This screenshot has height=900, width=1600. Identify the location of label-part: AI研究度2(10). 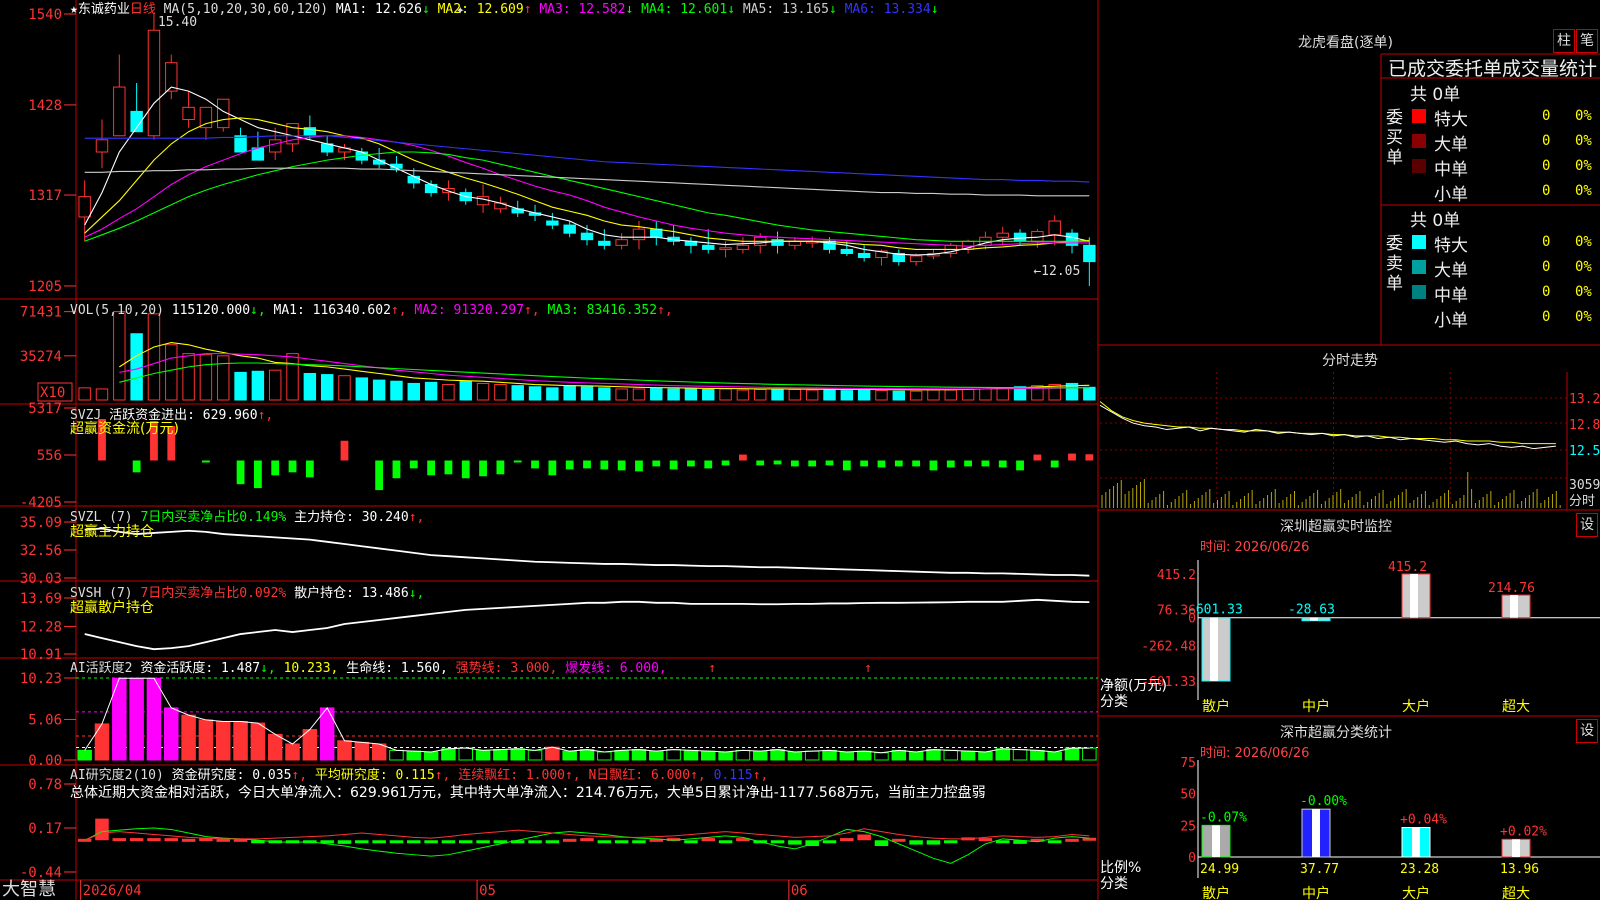
(121, 775).